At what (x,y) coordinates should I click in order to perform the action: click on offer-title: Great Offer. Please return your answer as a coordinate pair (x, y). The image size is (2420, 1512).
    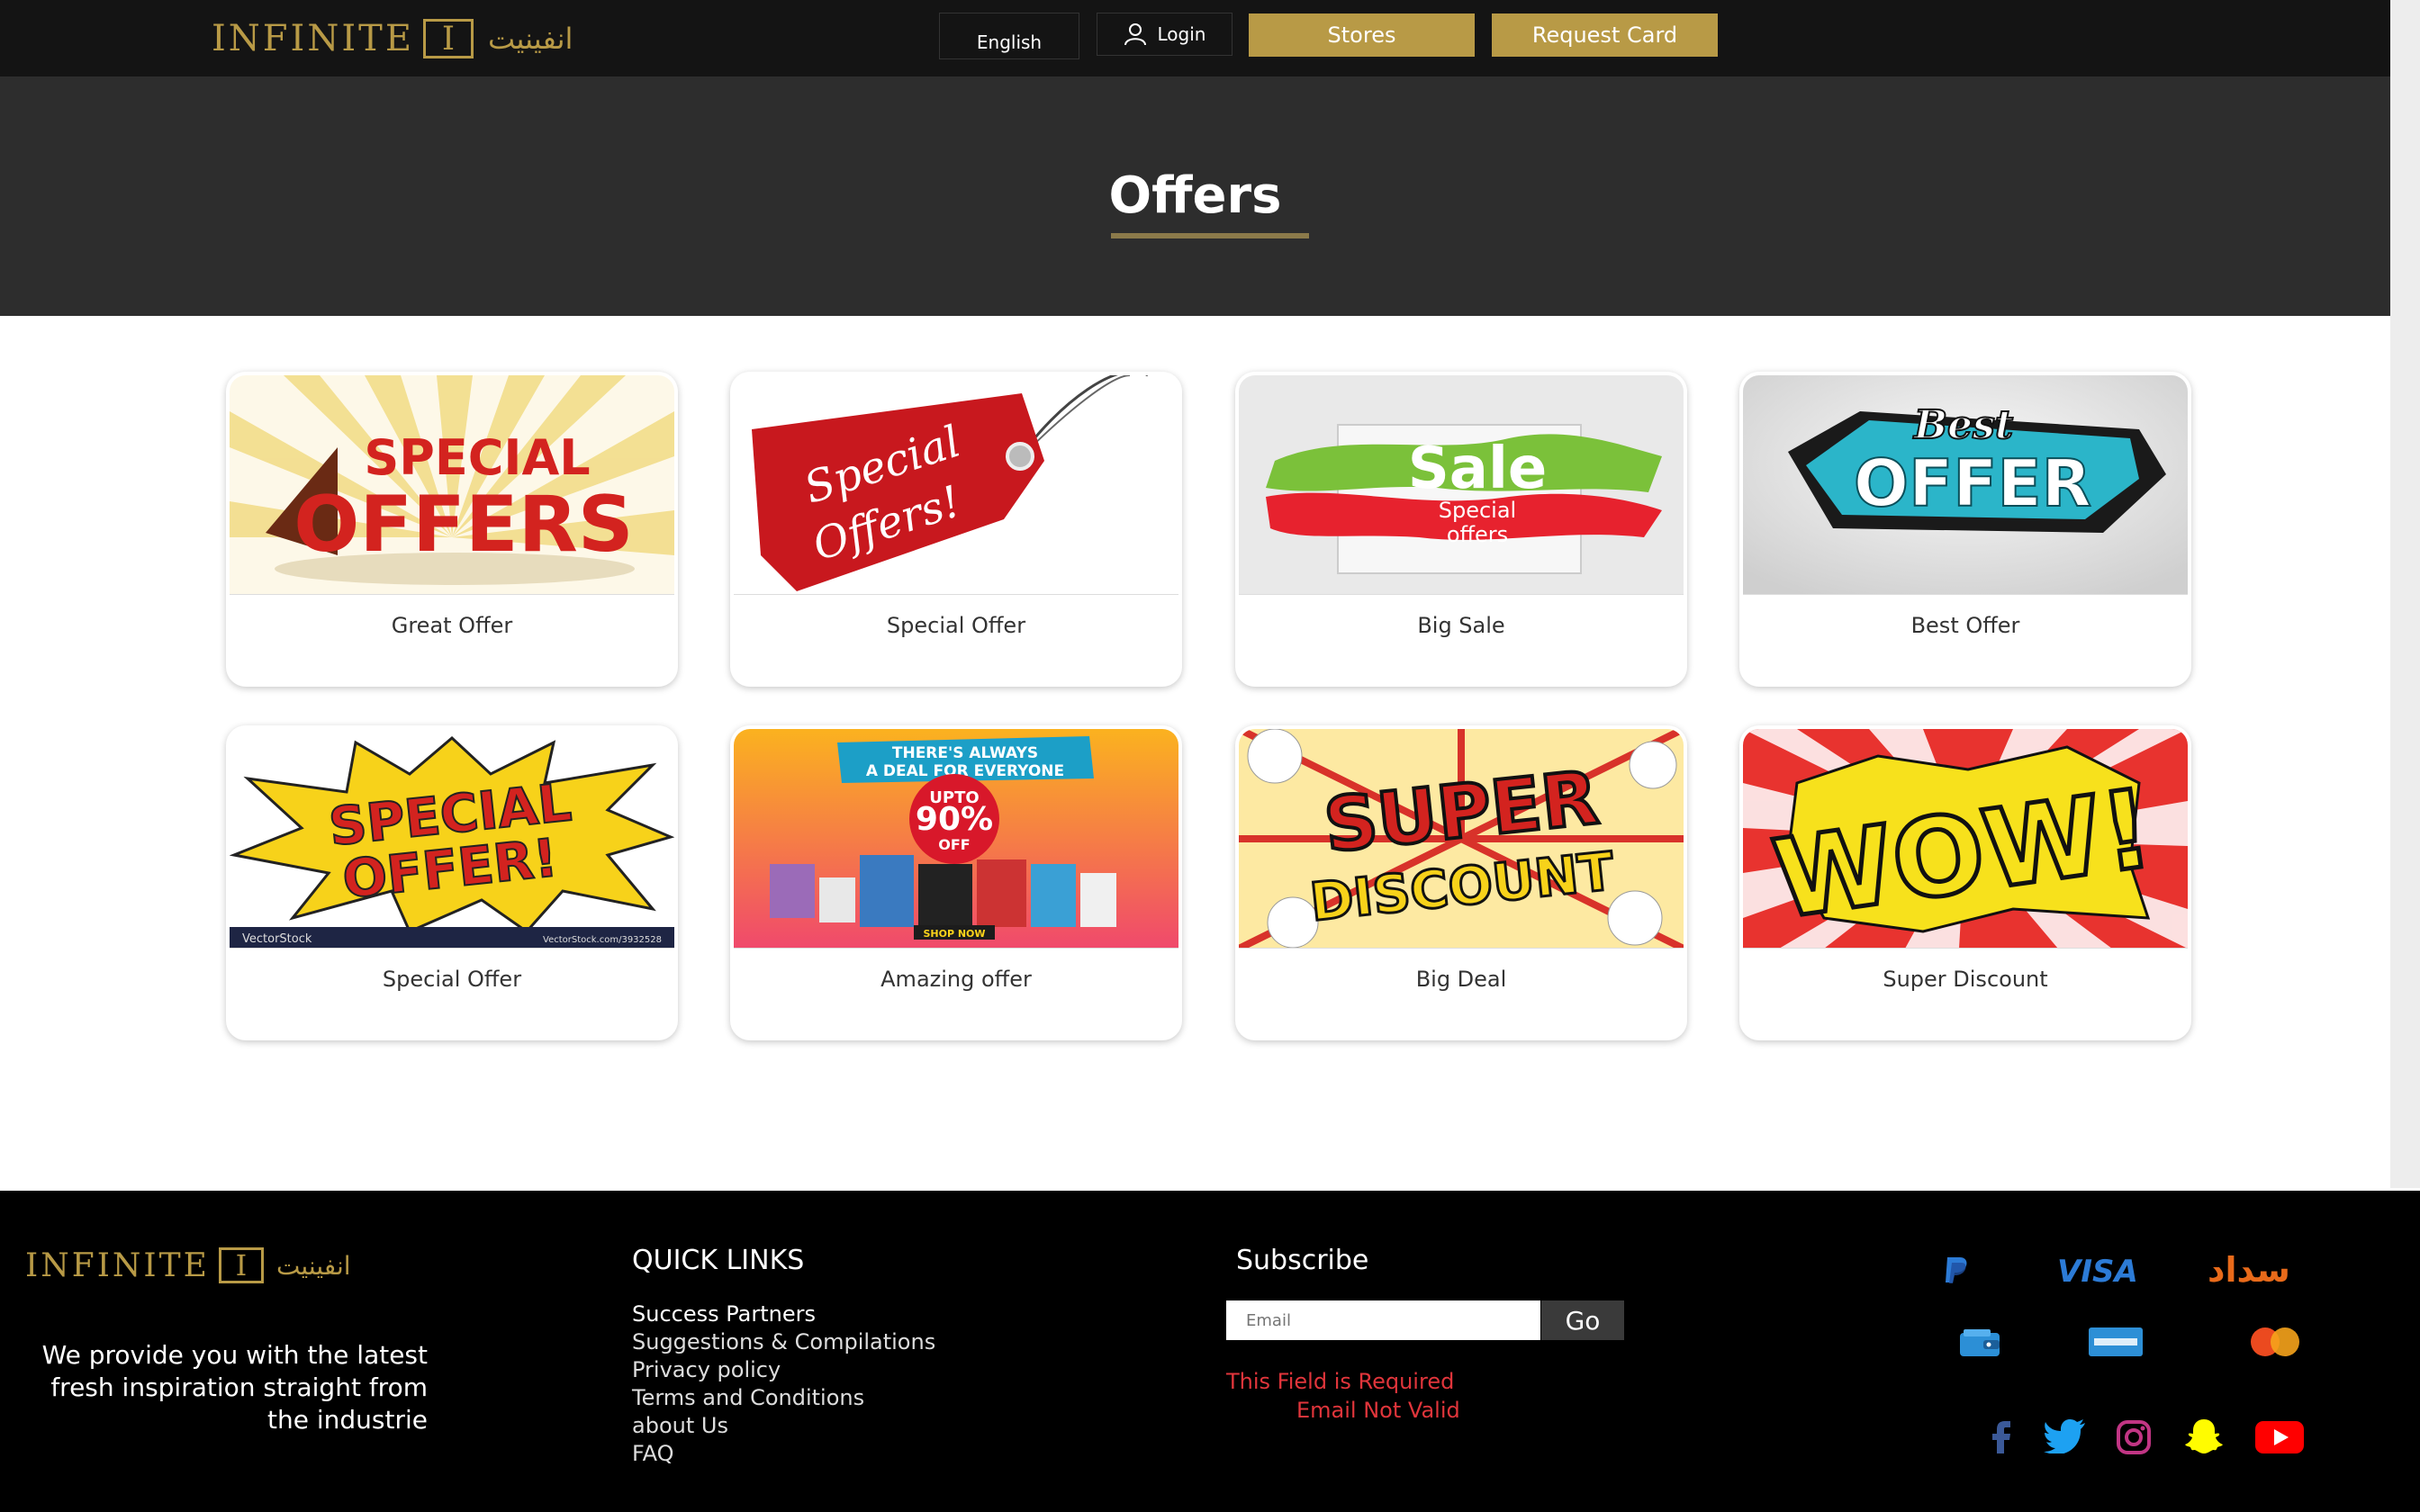
    Looking at the image, I should click on (452, 625).